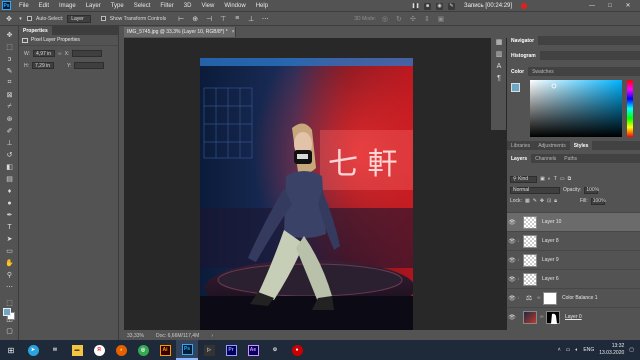  What do you see at coordinates (9, 95) in the screenshot?
I see `frame-tool-icon: ⊠` at bounding box center [9, 95].